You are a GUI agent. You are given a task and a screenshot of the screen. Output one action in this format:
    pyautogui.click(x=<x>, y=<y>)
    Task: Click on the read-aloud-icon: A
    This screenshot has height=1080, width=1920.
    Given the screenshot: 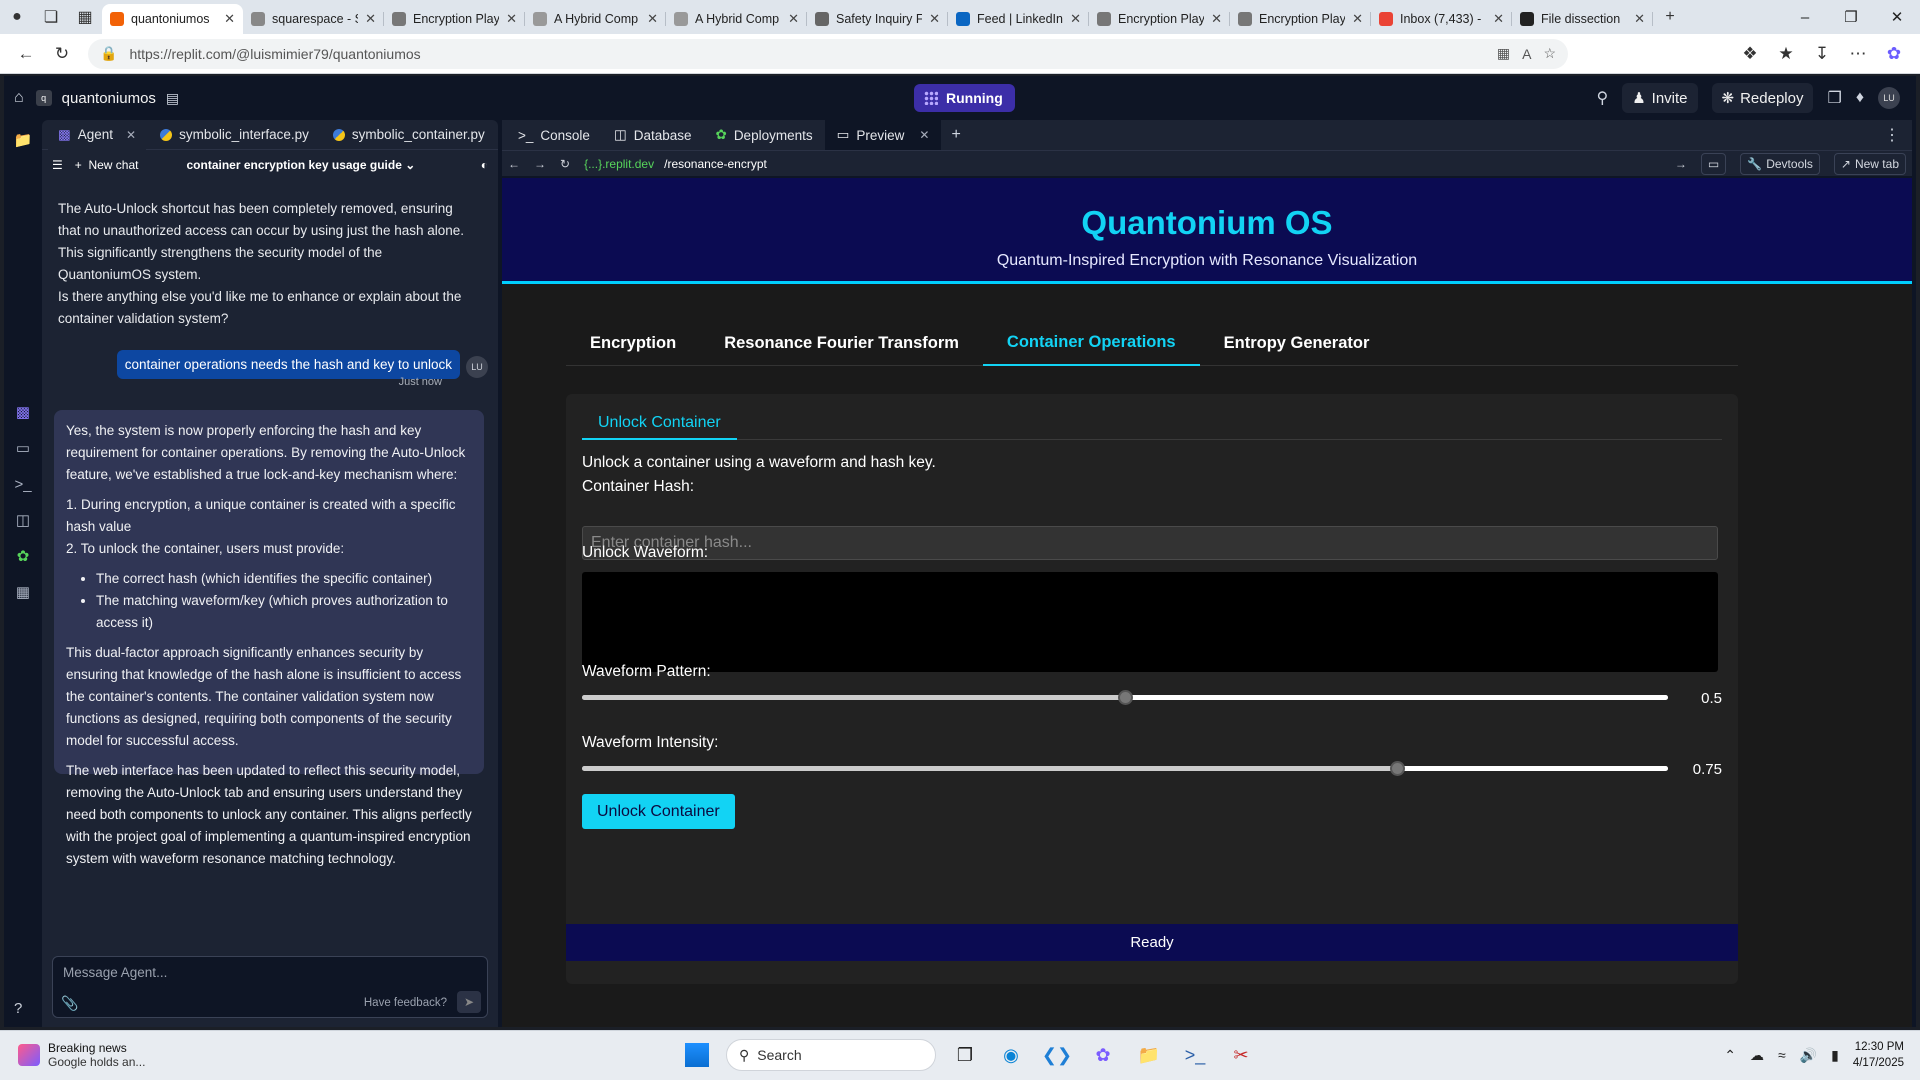 What is the action you would take?
    pyautogui.click(x=1526, y=54)
    